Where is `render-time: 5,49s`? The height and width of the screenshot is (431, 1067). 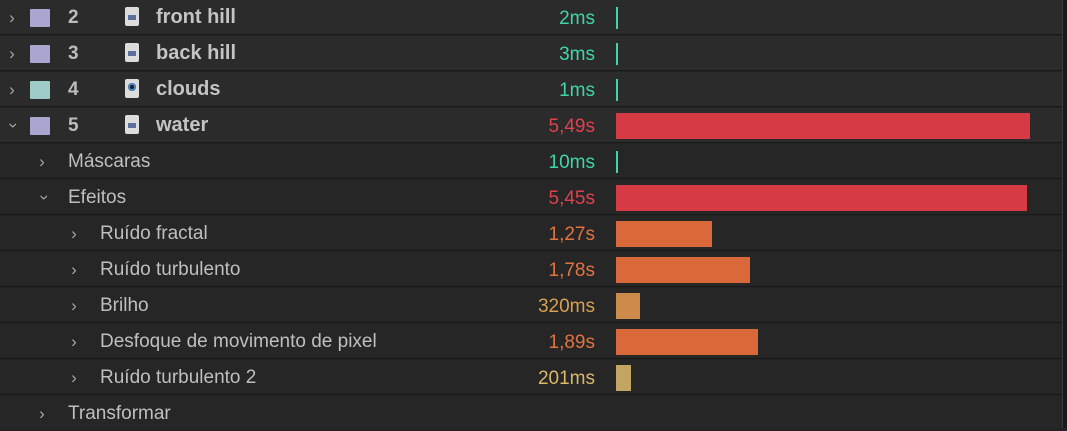 render-time: 5,49s is located at coordinates (571, 126).